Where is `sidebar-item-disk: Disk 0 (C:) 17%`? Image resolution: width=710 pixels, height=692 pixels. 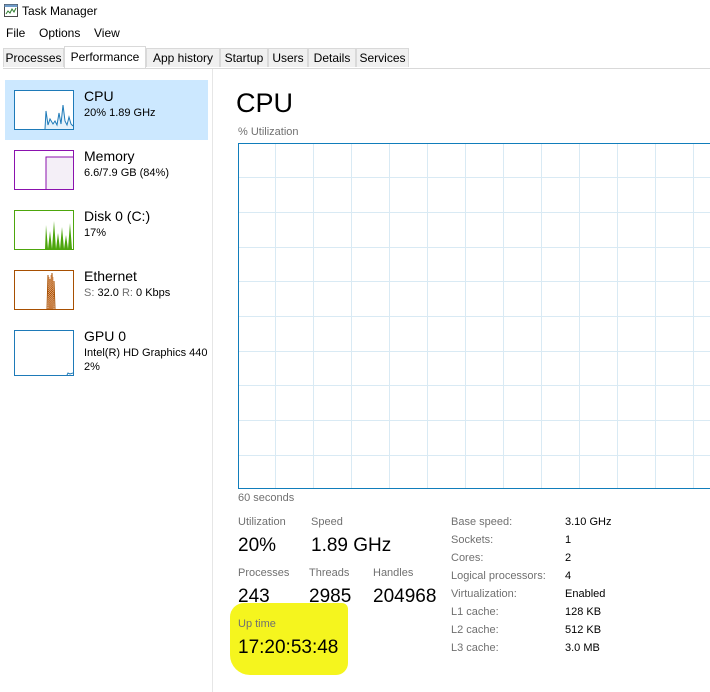
sidebar-item-disk: Disk 0 (C:) 17% is located at coordinates (106, 230).